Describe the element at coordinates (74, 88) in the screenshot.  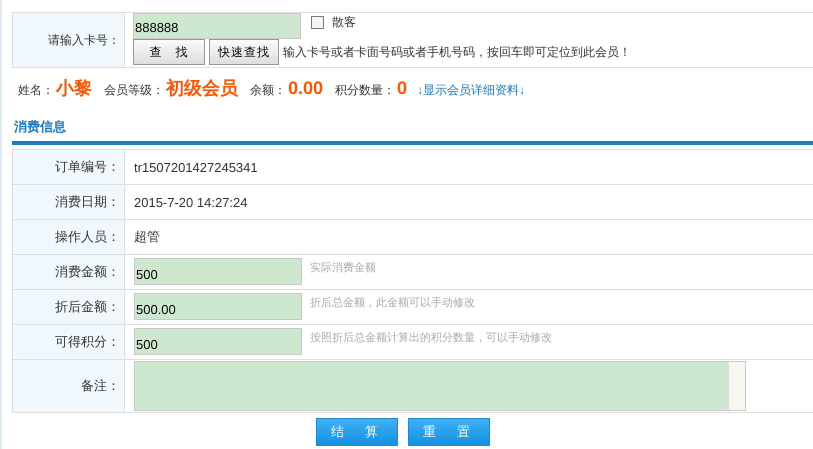
I see `info-value: 小黎` at that location.